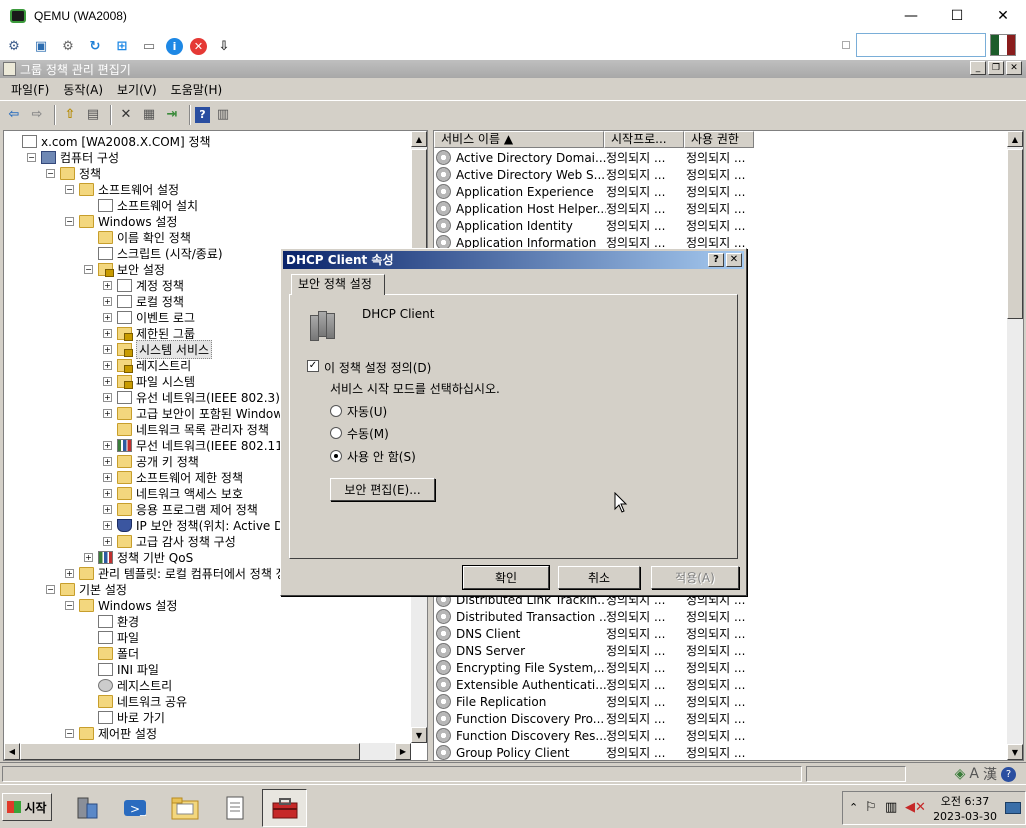 The image size is (1026, 828). What do you see at coordinates (338, 284) in the screenshot?
I see `tab-security-policy: 보안 정책 설정` at bounding box center [338, 284].